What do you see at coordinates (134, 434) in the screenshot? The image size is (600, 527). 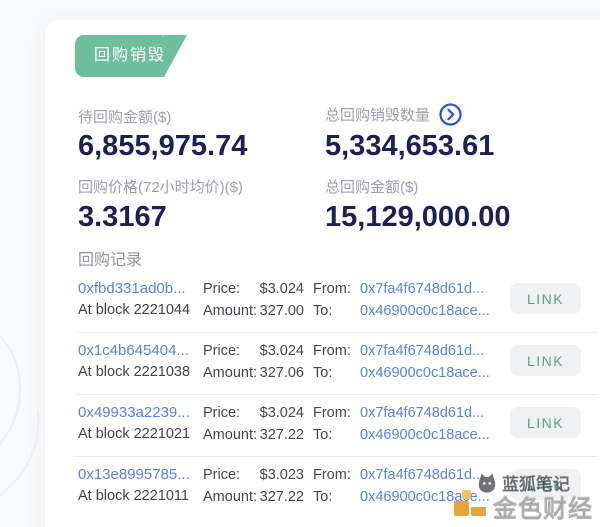 I see `tx-block: At block 2221021` at bounding box center [134, 434].